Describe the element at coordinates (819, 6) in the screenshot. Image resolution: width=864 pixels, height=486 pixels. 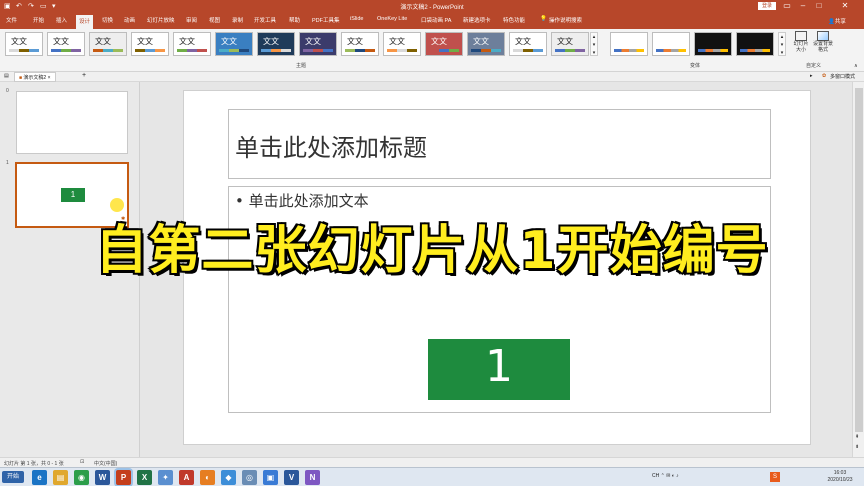
I see `maximize-icon: □` at that location.